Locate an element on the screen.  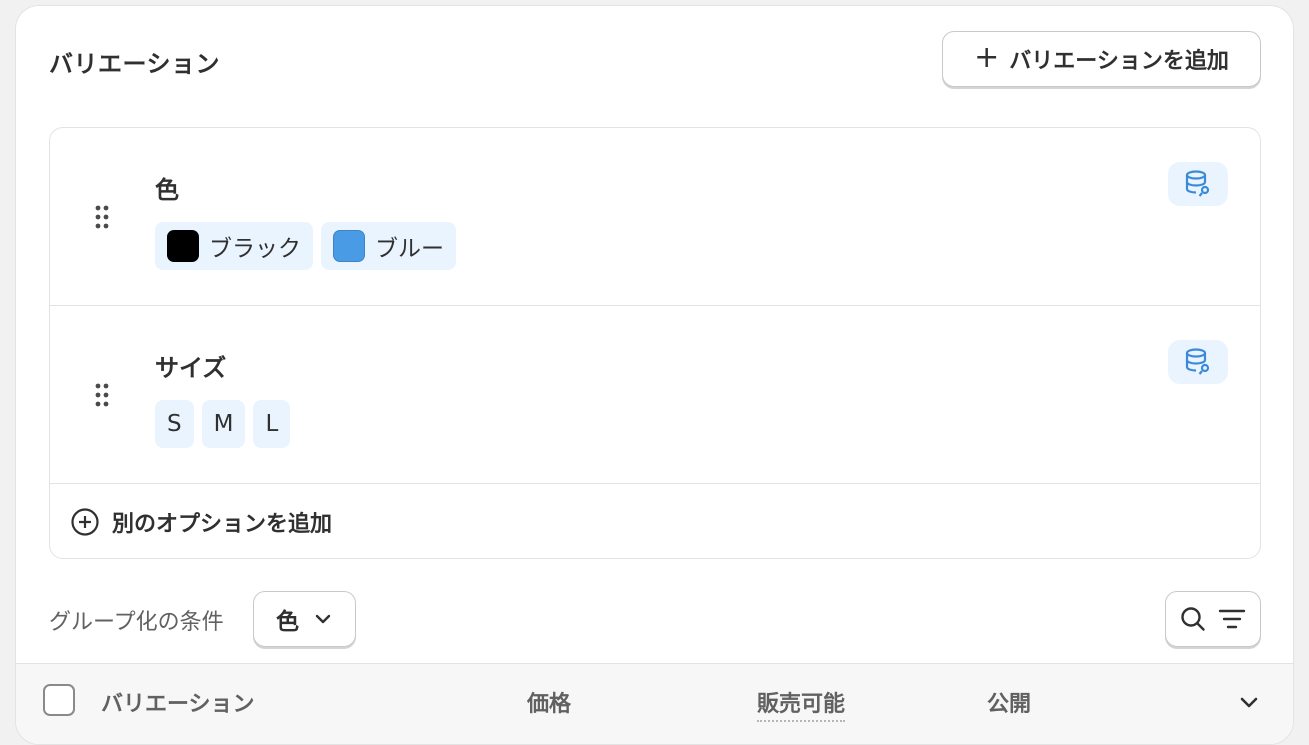
variants-table-header: バリエーション 価格 販売可能 公開 is located at coordinates (654, 703).